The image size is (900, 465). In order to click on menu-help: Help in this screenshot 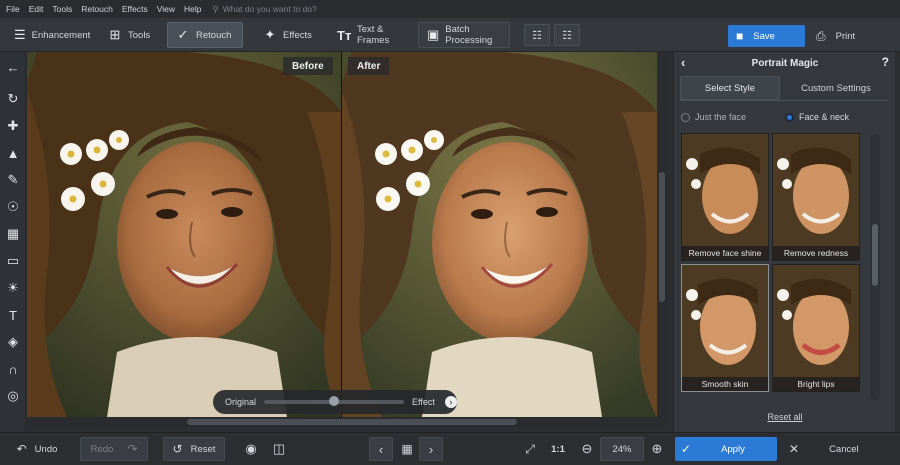, I will do `click(192, 9)`.